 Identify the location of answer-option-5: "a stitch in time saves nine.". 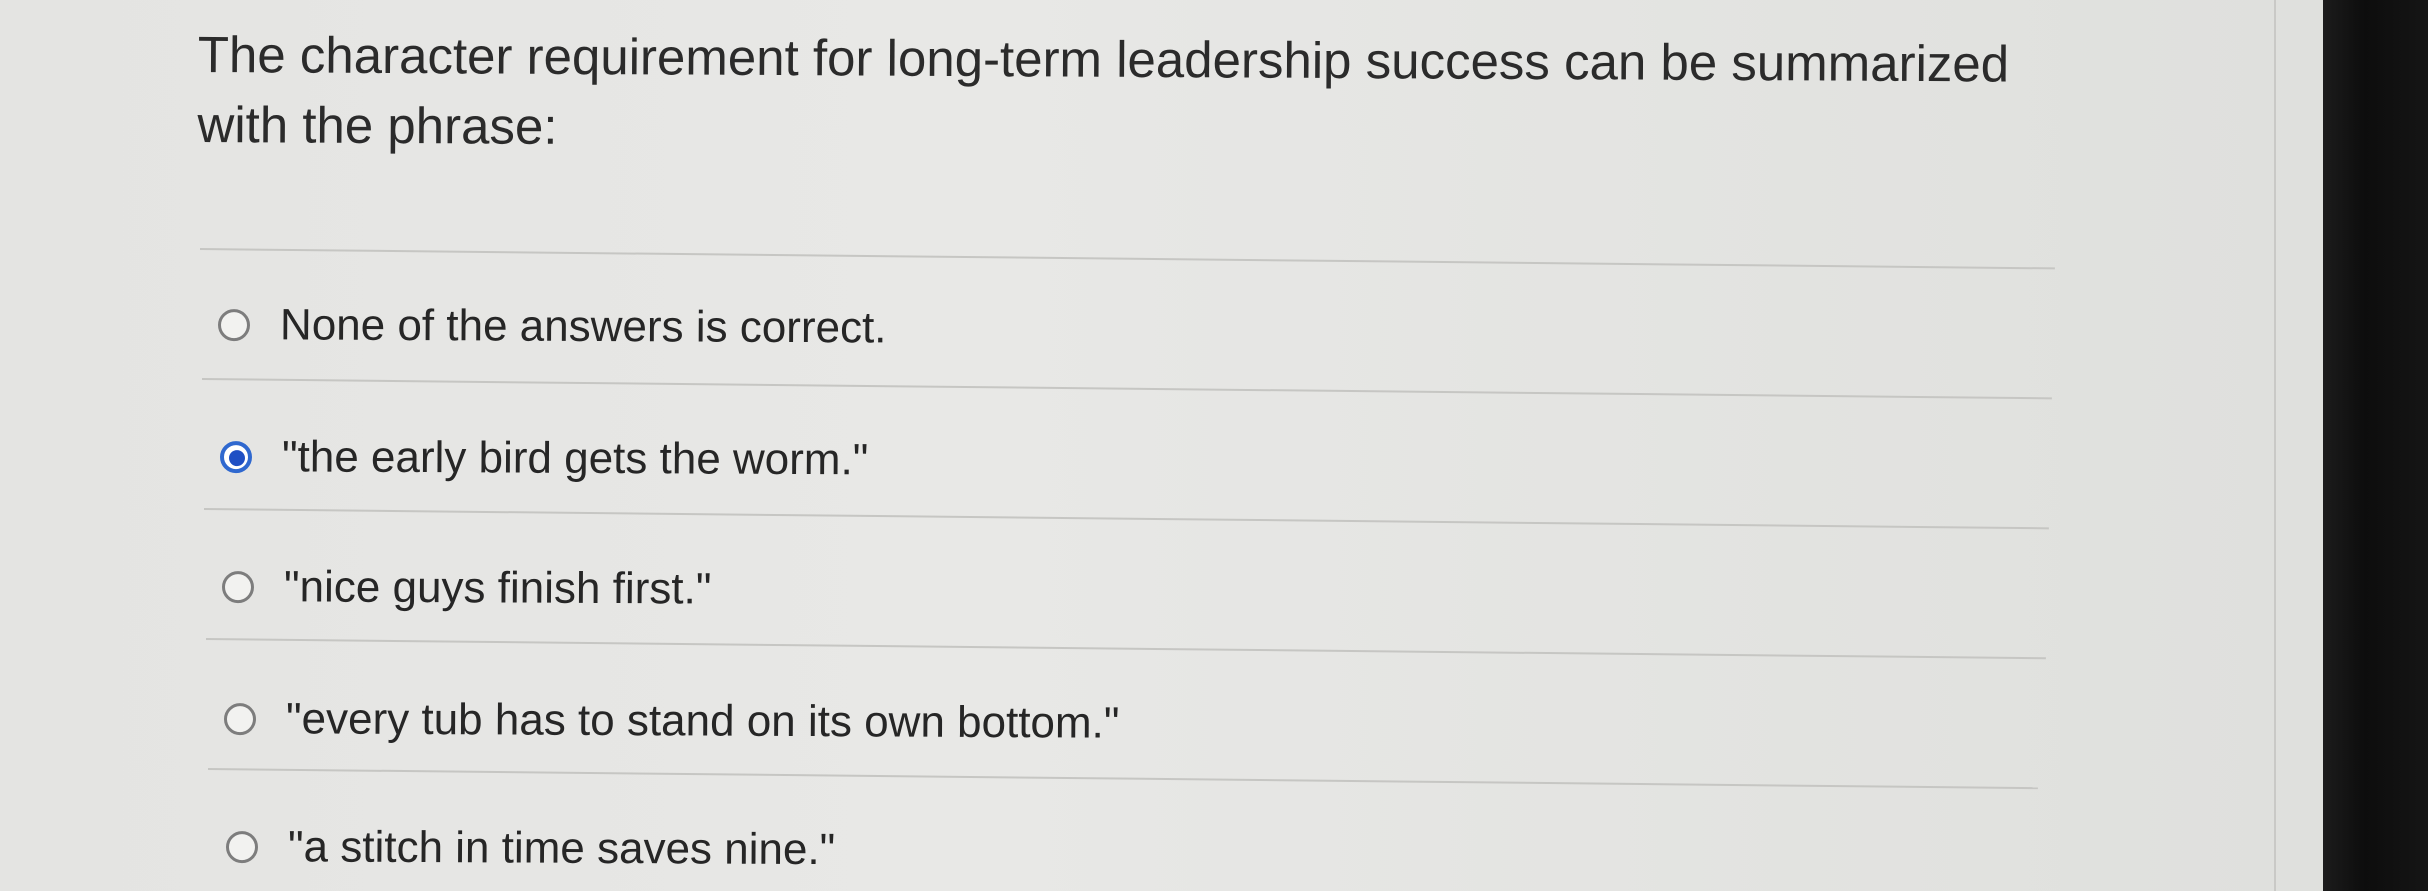
(530, 848).